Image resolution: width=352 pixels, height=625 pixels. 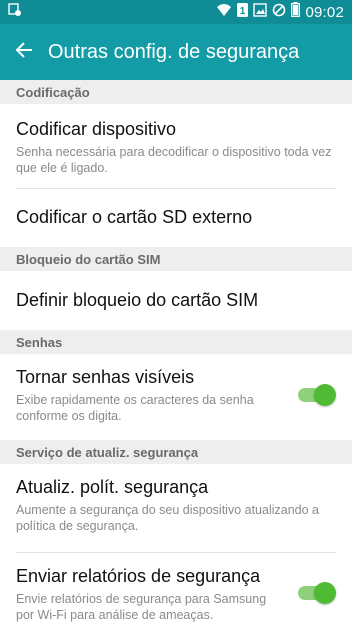 I want to click on toggle-switch-senhas, so click(x=317, y=395).